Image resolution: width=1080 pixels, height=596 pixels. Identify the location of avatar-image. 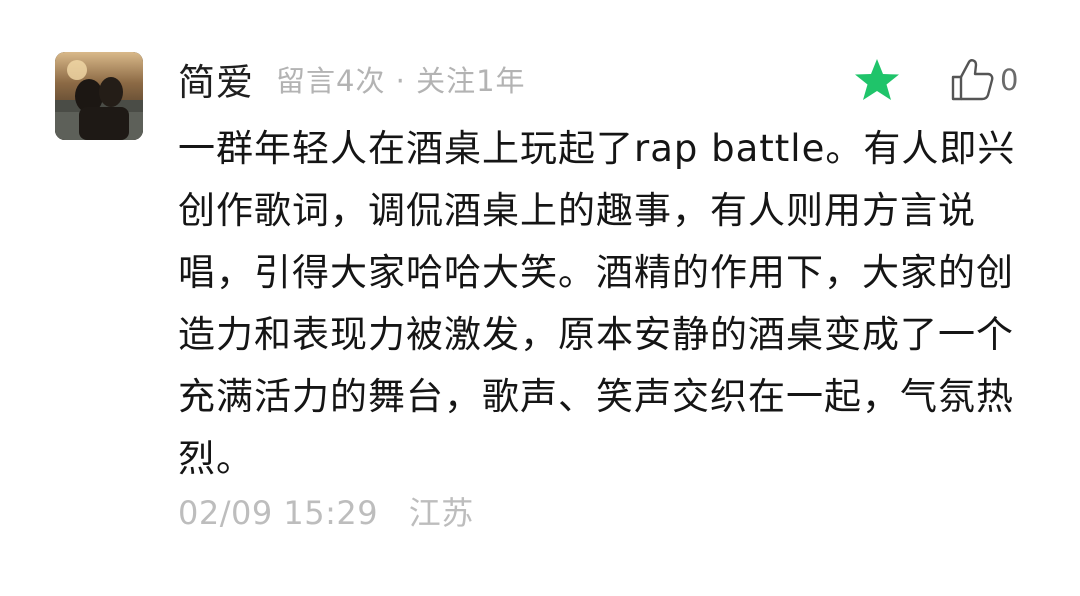
(99, 96).